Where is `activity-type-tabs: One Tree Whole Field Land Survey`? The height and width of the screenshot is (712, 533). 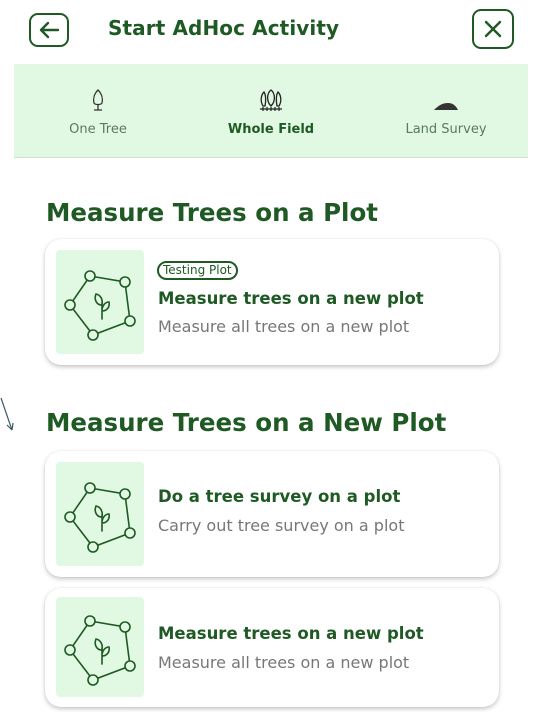 activity-type-tabs: One Tree Whole Field Land Survey is located at coordinates (271, 111).